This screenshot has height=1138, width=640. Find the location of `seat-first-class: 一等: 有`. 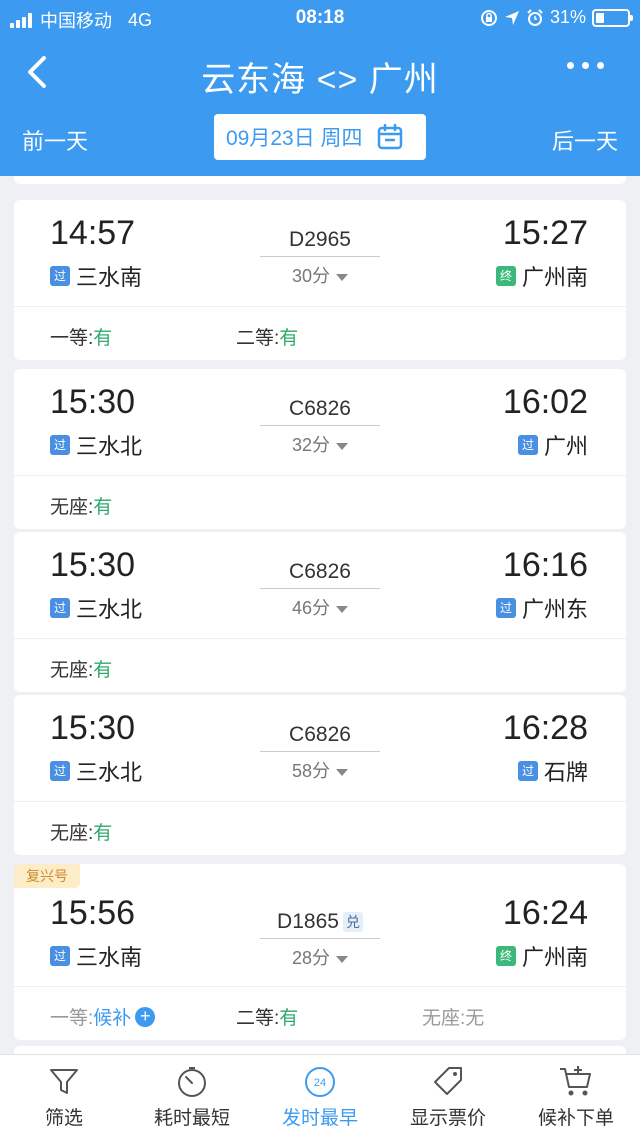

seat-first-class: 一等: 有 is located at coordinates (81, 338).